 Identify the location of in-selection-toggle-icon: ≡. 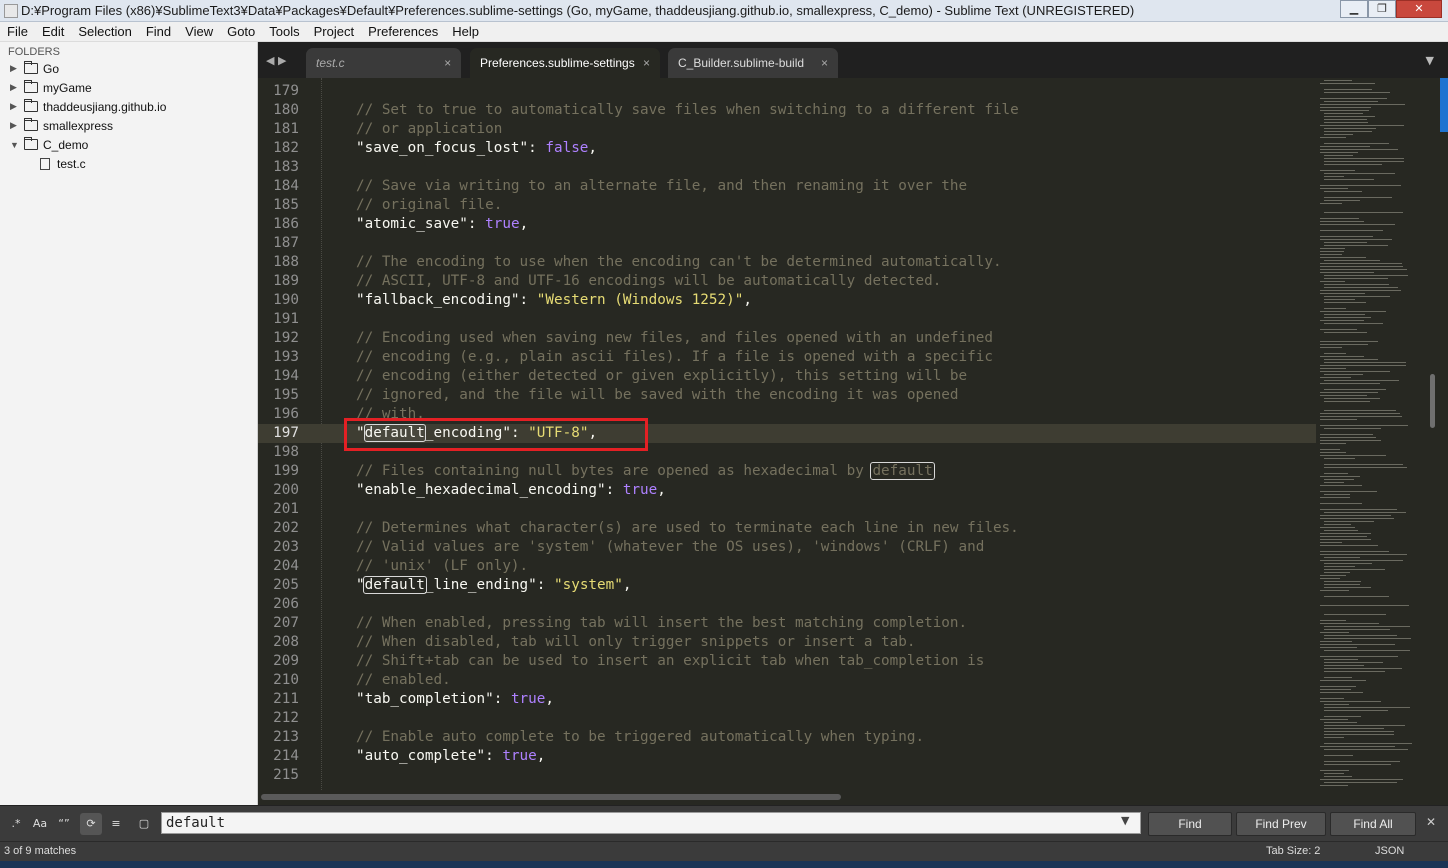
(116, 824).